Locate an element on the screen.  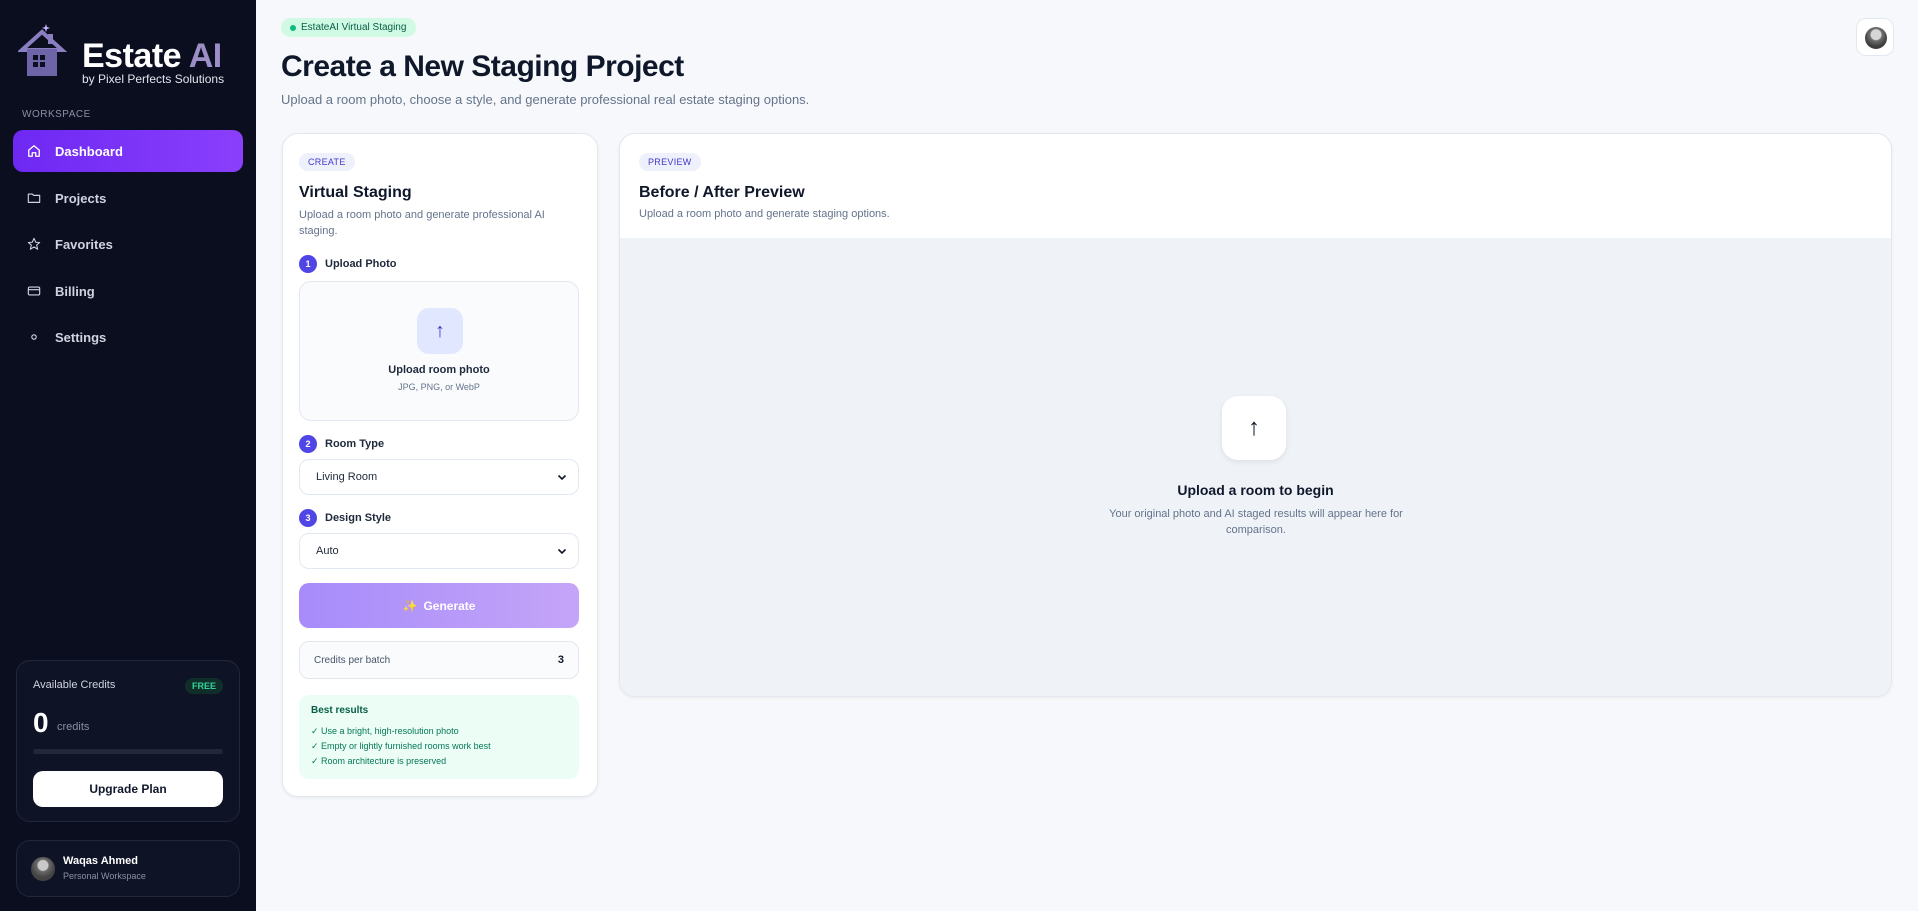
credits-label: Available Credits is located at coordinates (74, 685).